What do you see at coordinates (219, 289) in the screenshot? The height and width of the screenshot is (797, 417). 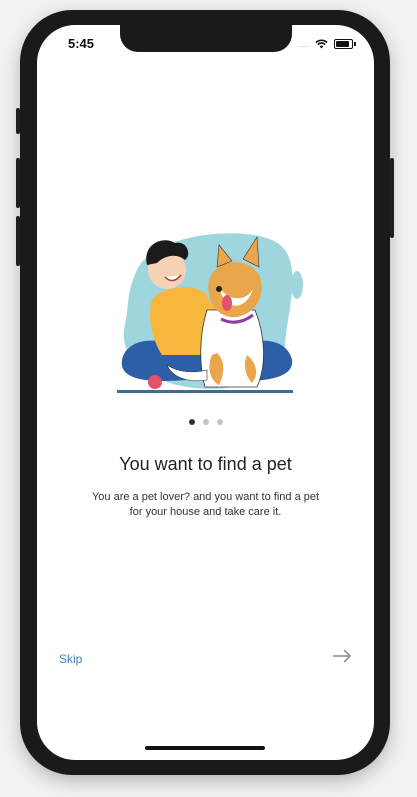 I see `dog-nose` at bounding box center [219, 289].